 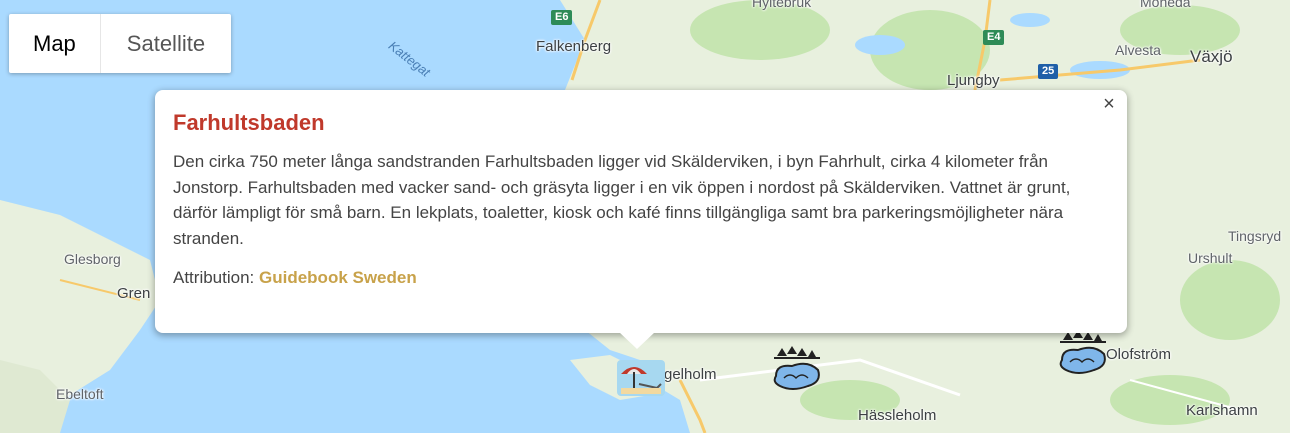 I want to click on label-grenaa: Gren, so click(x=134, y=293).